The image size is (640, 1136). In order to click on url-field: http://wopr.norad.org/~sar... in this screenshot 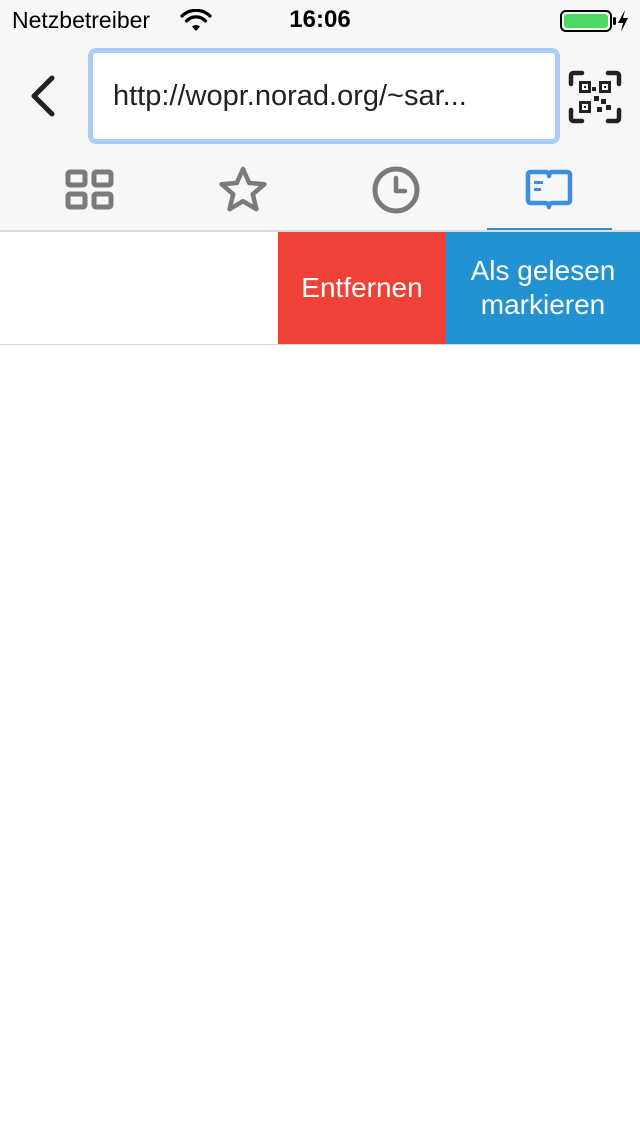, I will do `click(324, 96)`.